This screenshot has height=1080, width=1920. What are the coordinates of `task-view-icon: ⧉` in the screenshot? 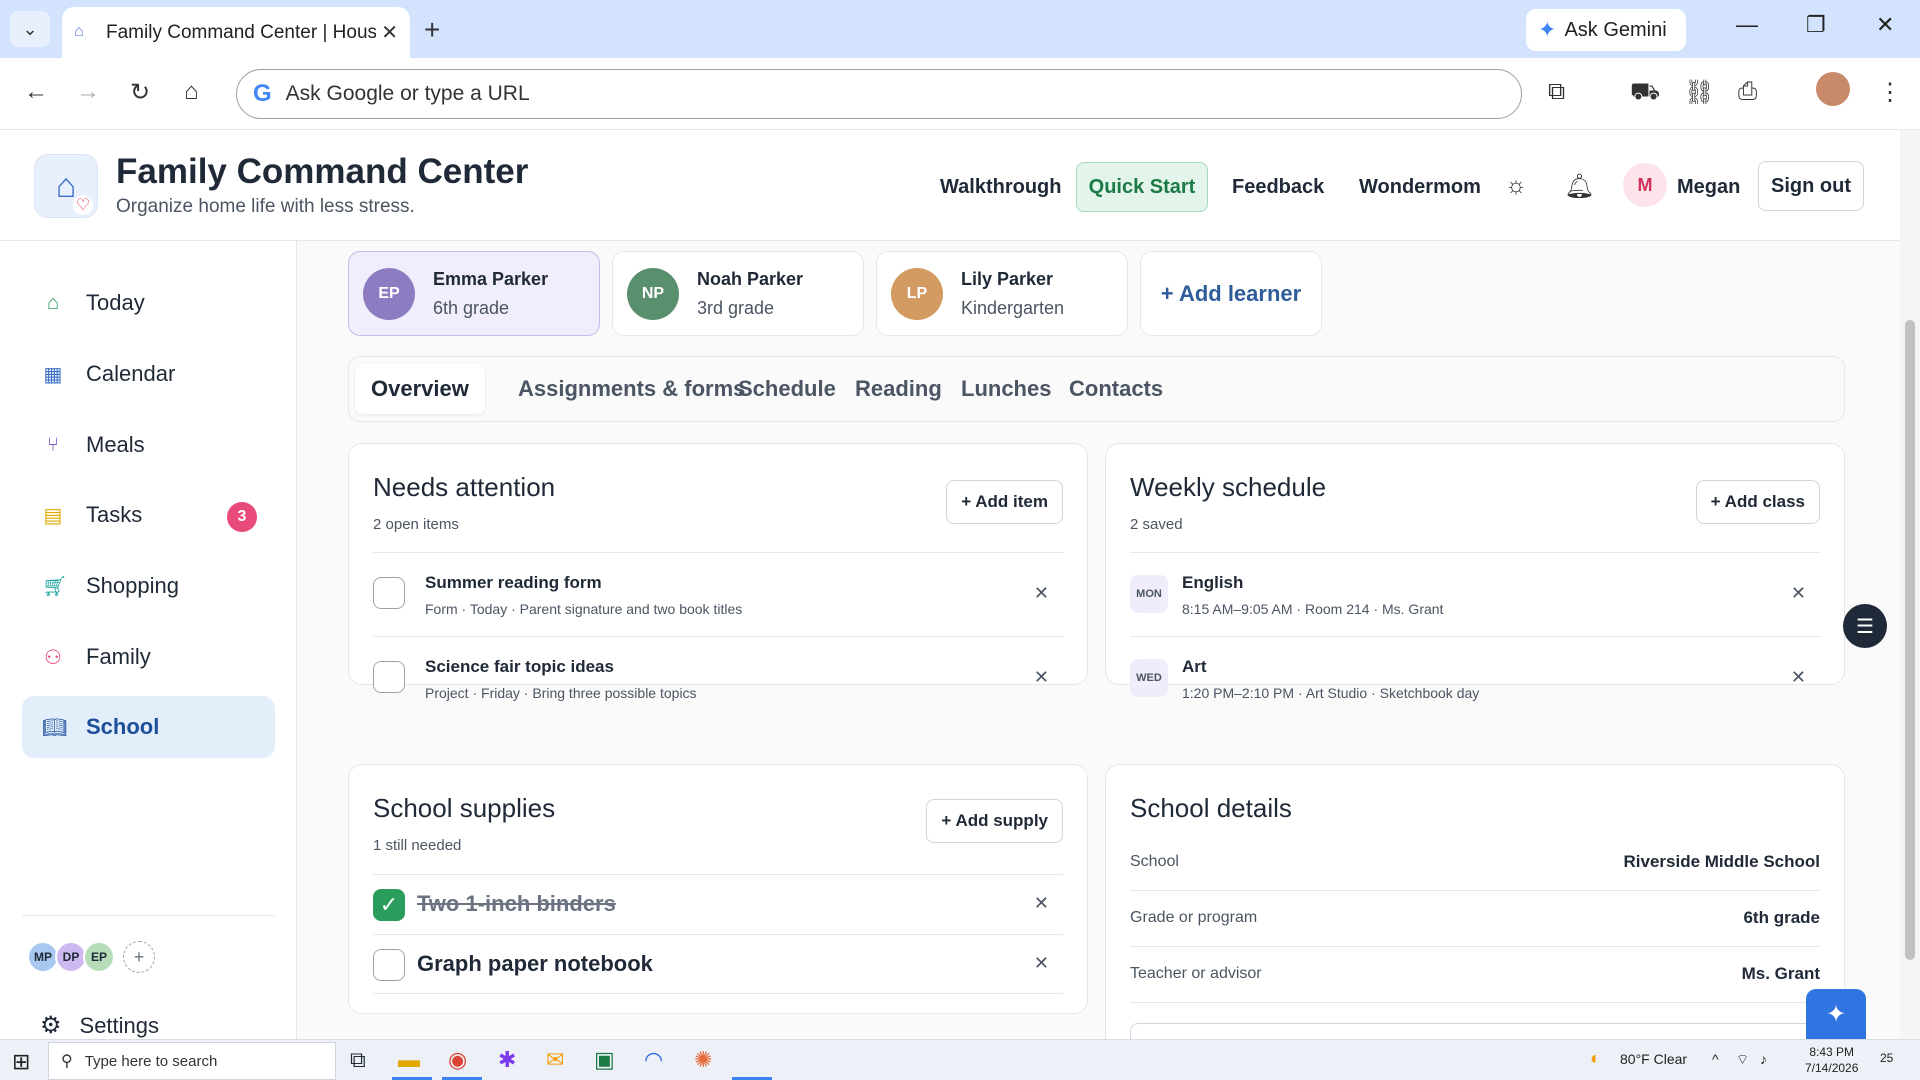 It's located at (358, 1060).